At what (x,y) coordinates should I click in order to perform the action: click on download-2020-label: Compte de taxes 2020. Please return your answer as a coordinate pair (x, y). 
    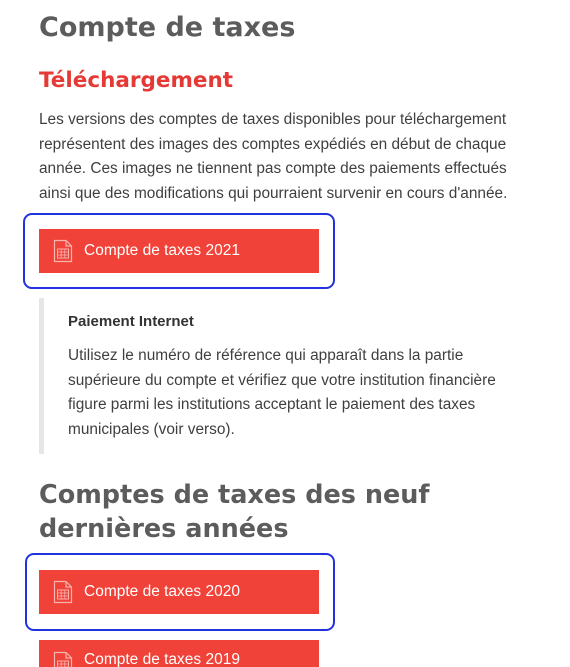
    Looking at the image, I should click on (162, 591).